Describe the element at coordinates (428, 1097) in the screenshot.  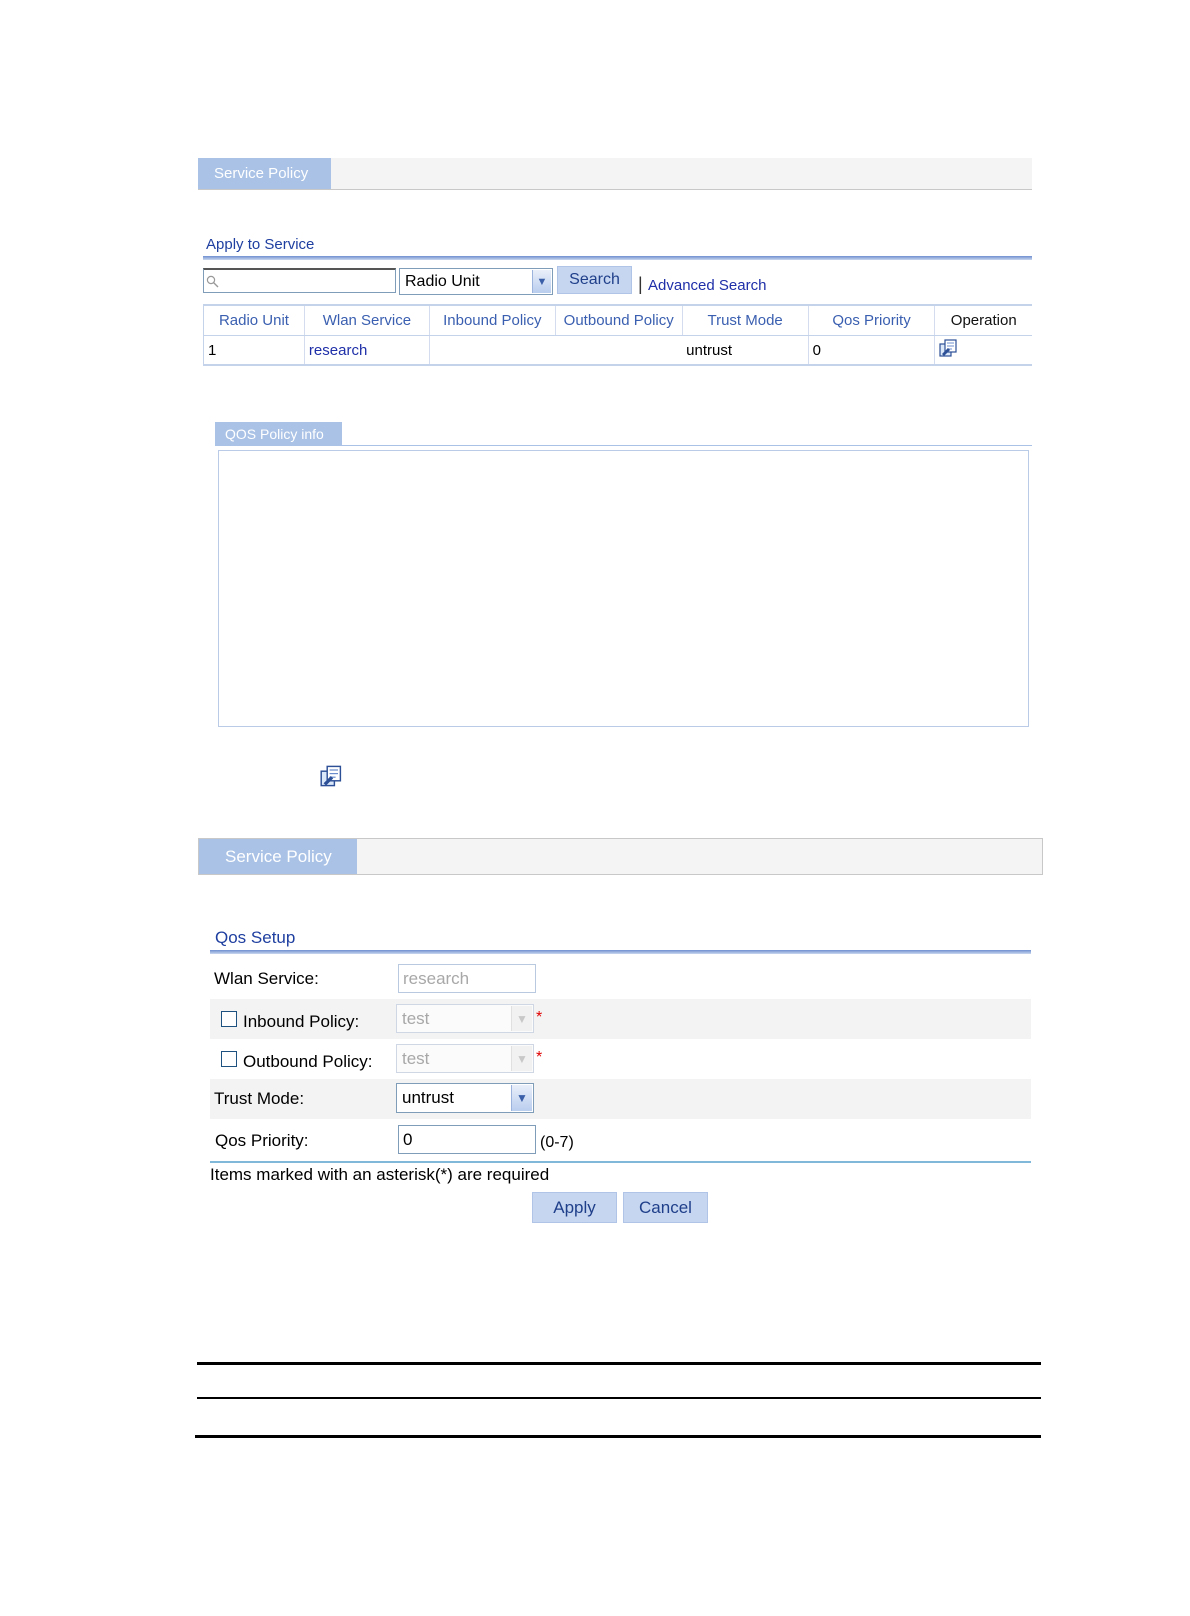
I see `trust-mode-value: untrust` at that location.